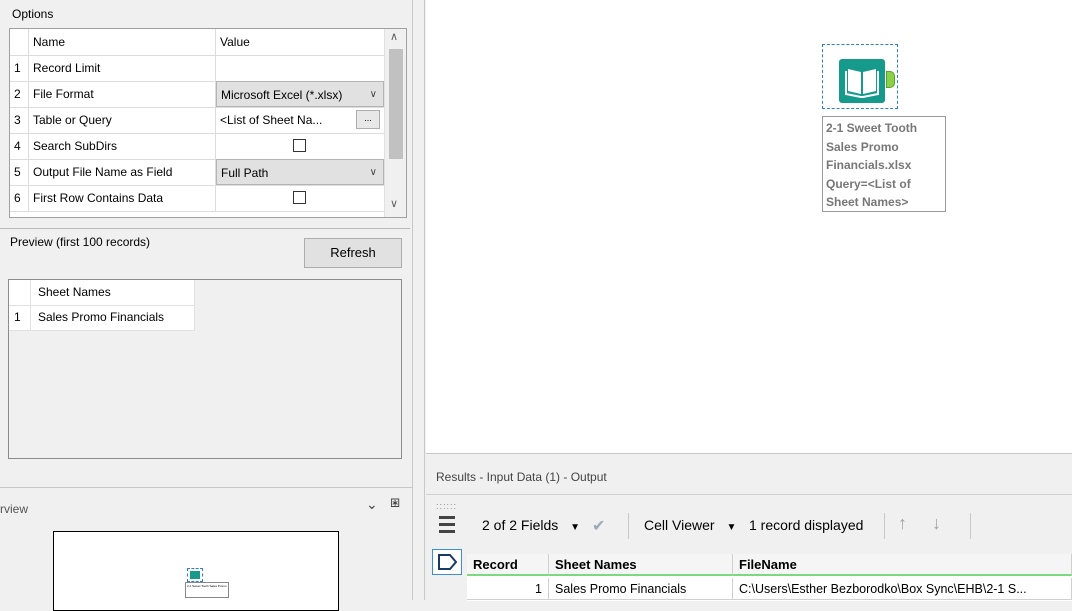  I want to click on output-file-name-value: Full Path, so click(245, 173).